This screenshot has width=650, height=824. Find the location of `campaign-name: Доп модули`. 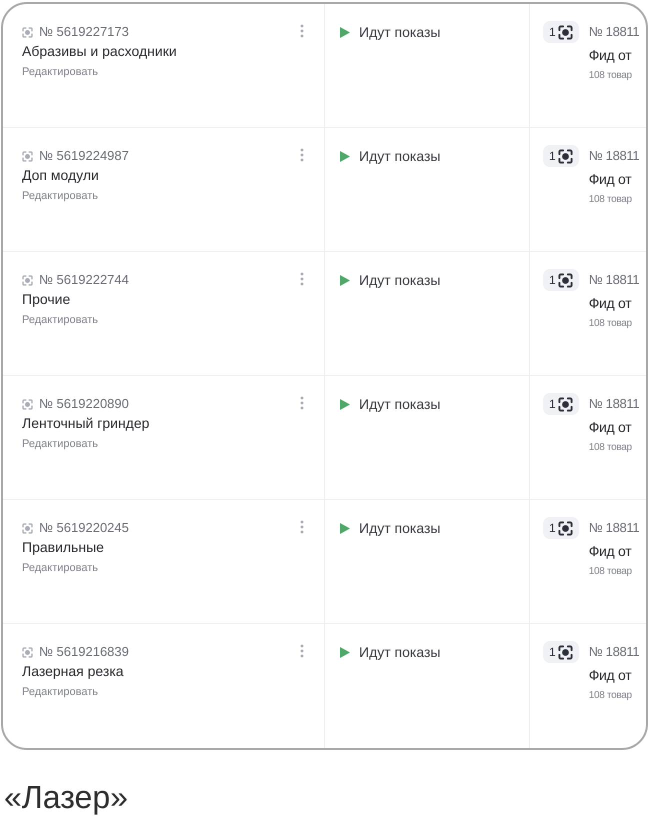

campaign-name: Доп модули is located at coordinates (60, 175).